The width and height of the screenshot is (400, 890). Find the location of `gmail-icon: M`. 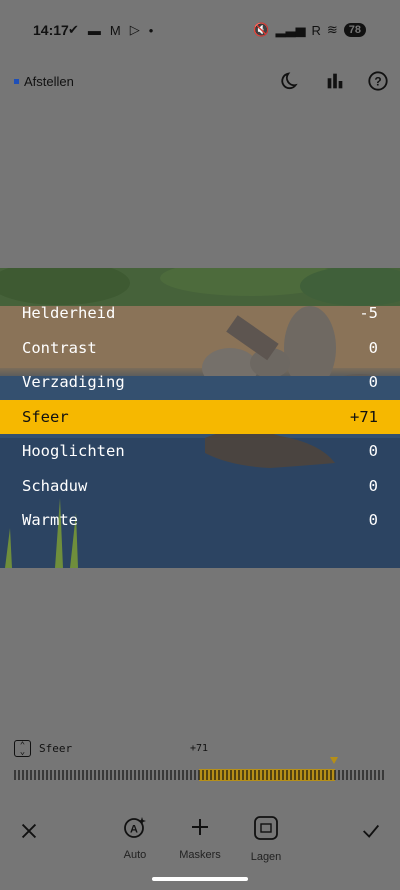

gmail-icon: M is located at coordinates (115, 30).